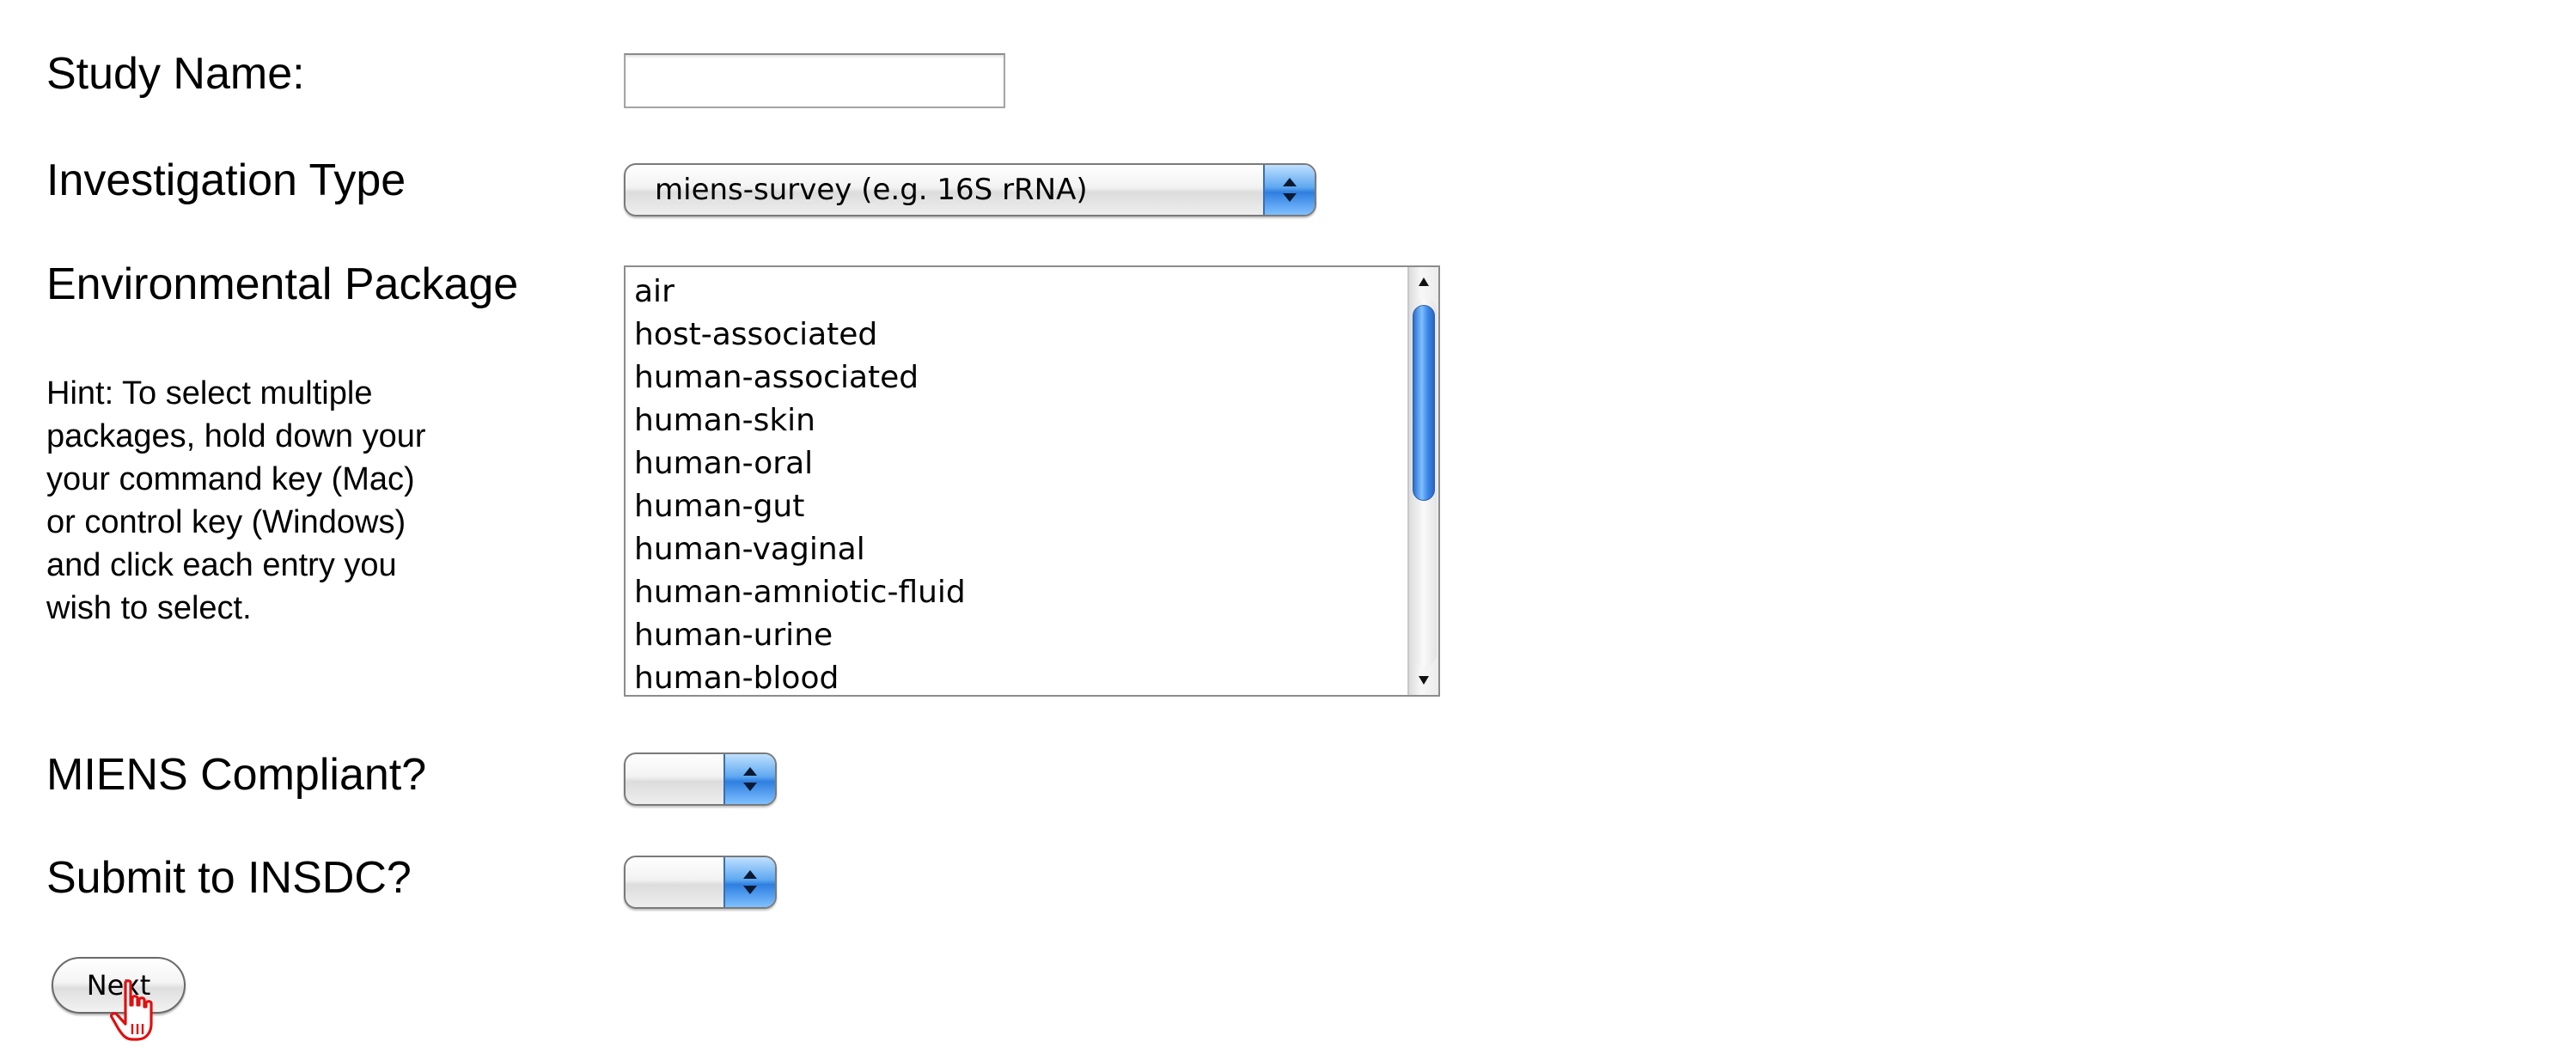 The height and width of the screenshot is (1054, 2576). Describe the element at coordinates (1017, 377) in the screenshot. I see `listbox-option-human-associated: human-associated` at that location.